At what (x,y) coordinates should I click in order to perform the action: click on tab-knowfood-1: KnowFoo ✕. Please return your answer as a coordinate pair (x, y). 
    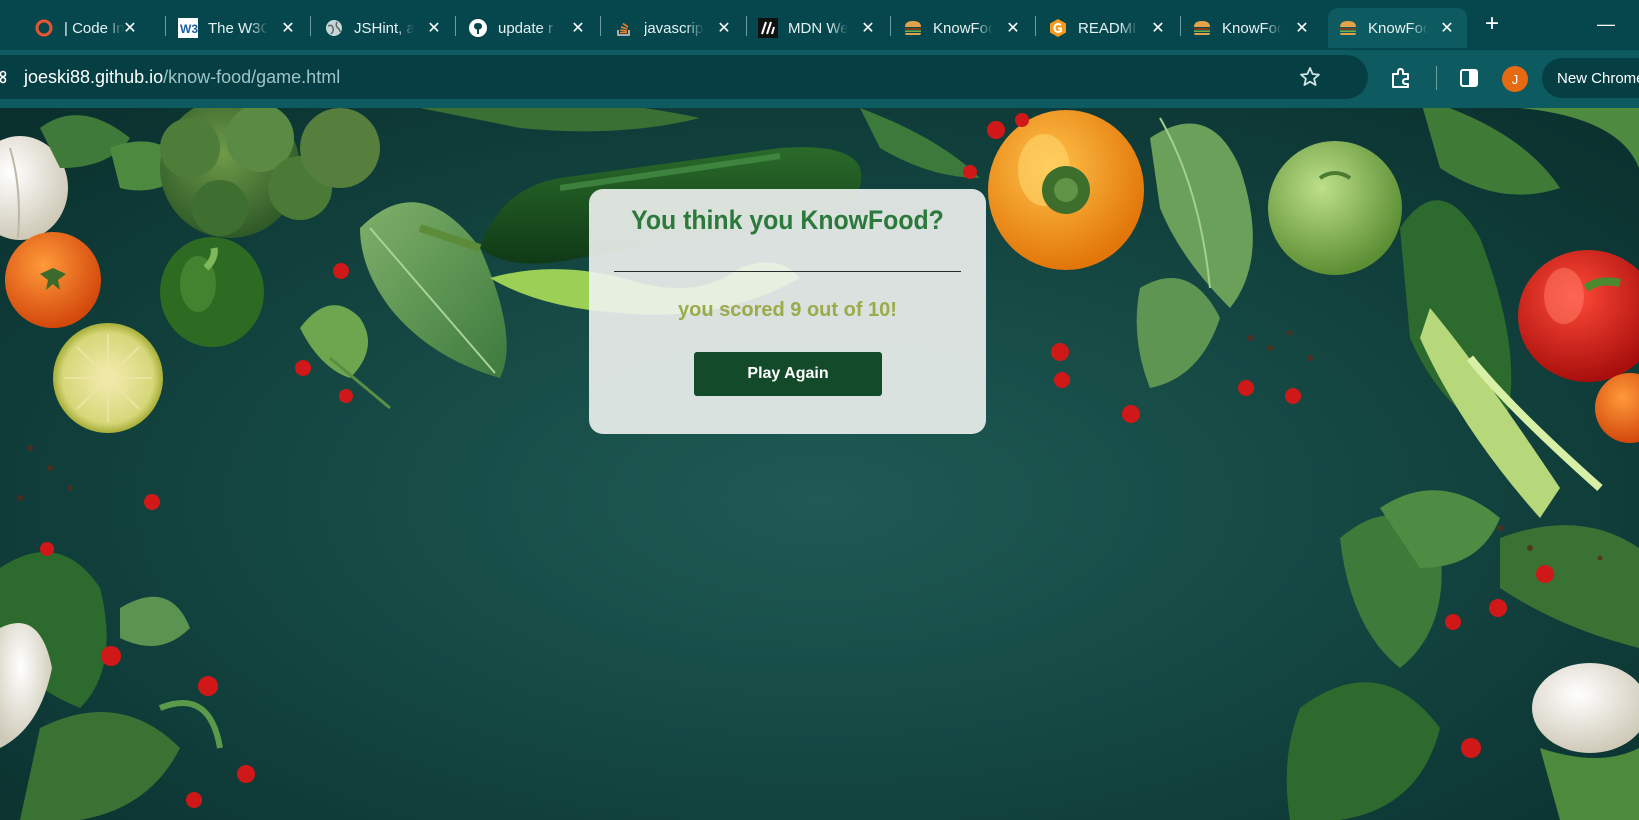
    Looking at the image, I should click on (968, 28).